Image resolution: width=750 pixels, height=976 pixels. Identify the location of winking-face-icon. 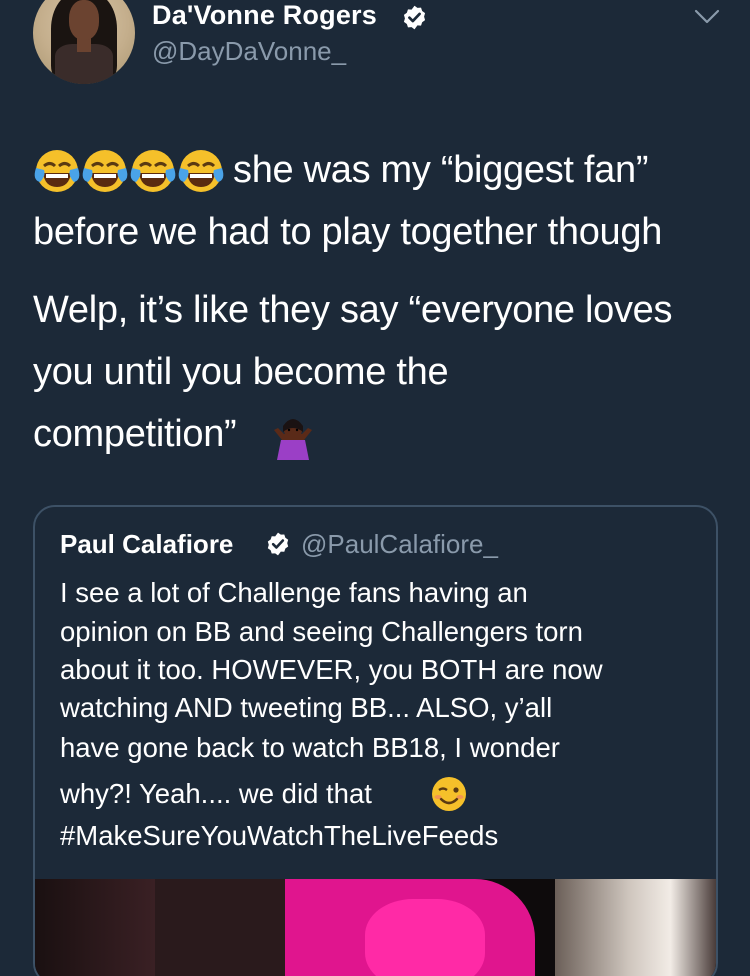
(449, 794).